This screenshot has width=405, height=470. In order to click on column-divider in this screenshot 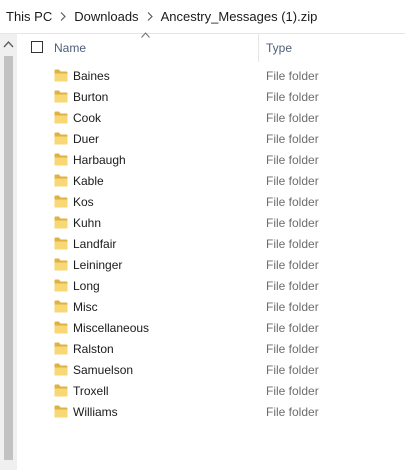, I will do `click(258, 48)`.